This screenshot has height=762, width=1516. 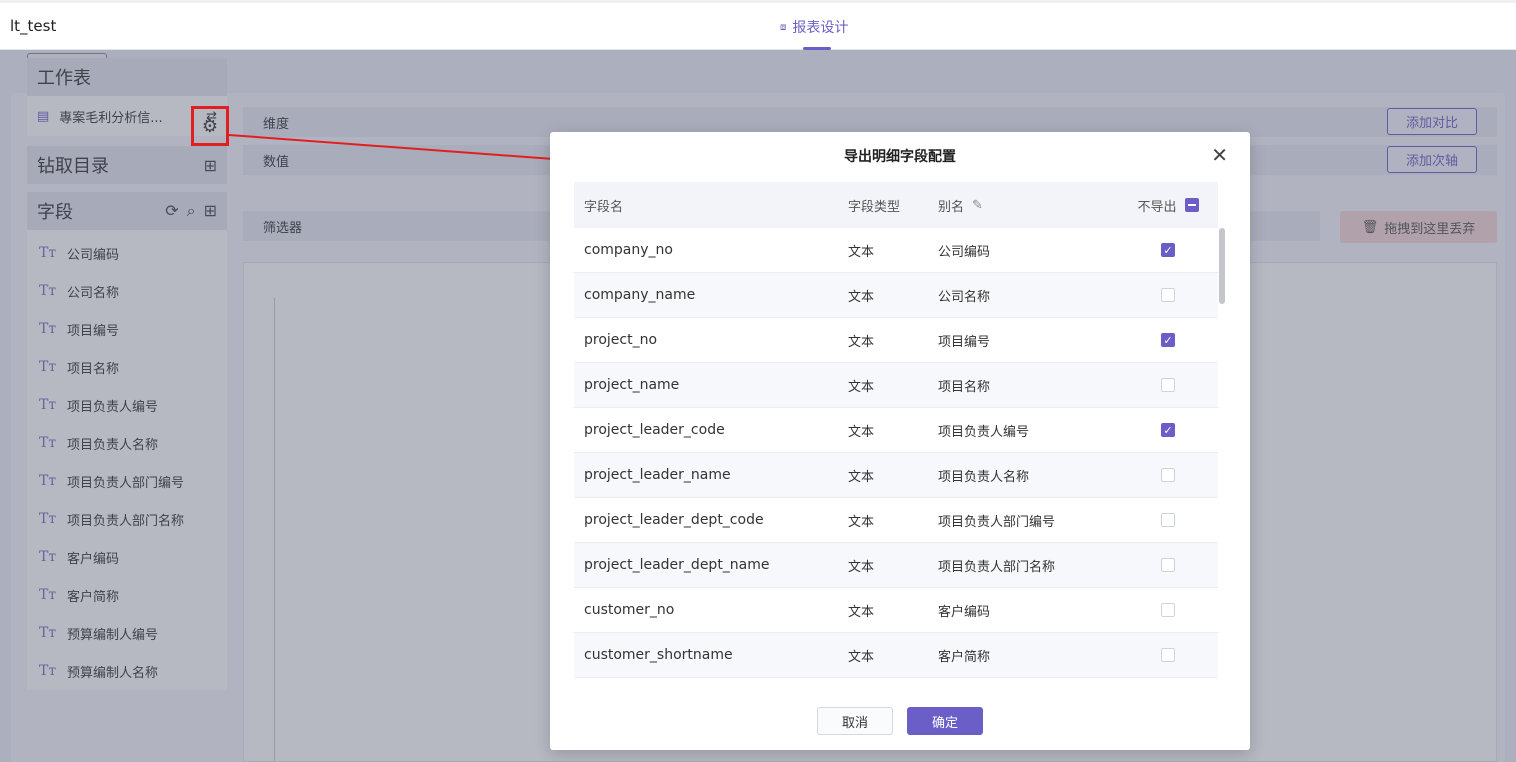 I want to click on cell-field-name: company_no, so click(x=628, y=250).